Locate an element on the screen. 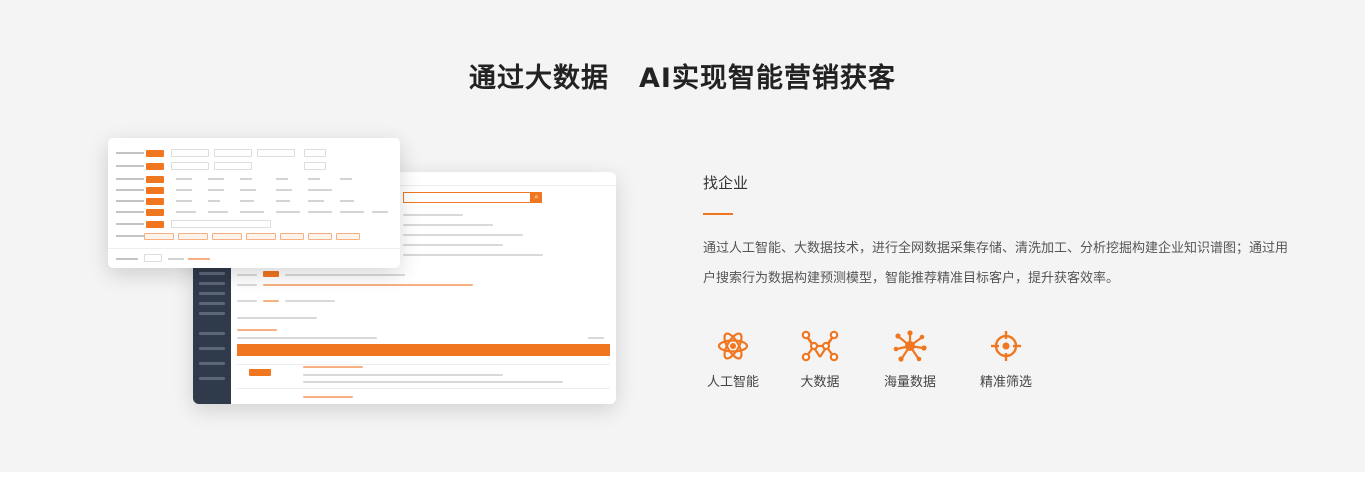  feature-ai: 人工智能 is located at coordinates (733, 361).